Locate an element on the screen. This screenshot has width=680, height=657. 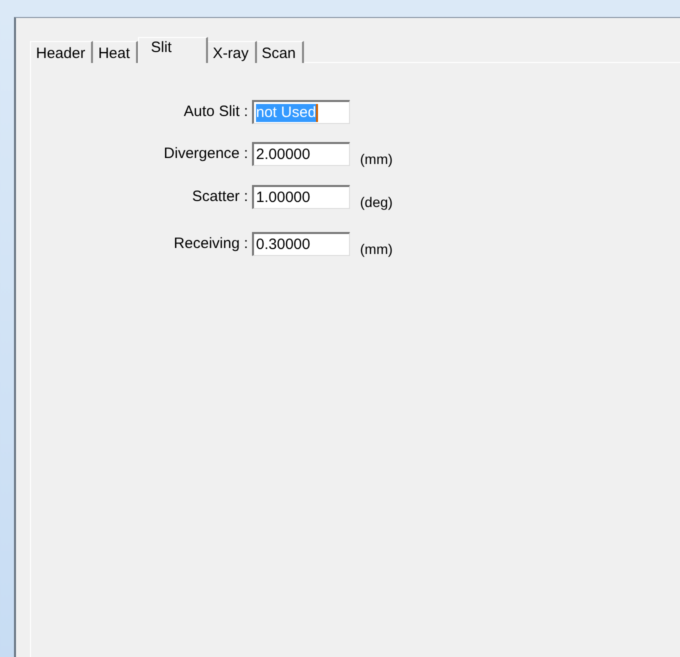
field-value: not Used is located at coordinates (286, 113).